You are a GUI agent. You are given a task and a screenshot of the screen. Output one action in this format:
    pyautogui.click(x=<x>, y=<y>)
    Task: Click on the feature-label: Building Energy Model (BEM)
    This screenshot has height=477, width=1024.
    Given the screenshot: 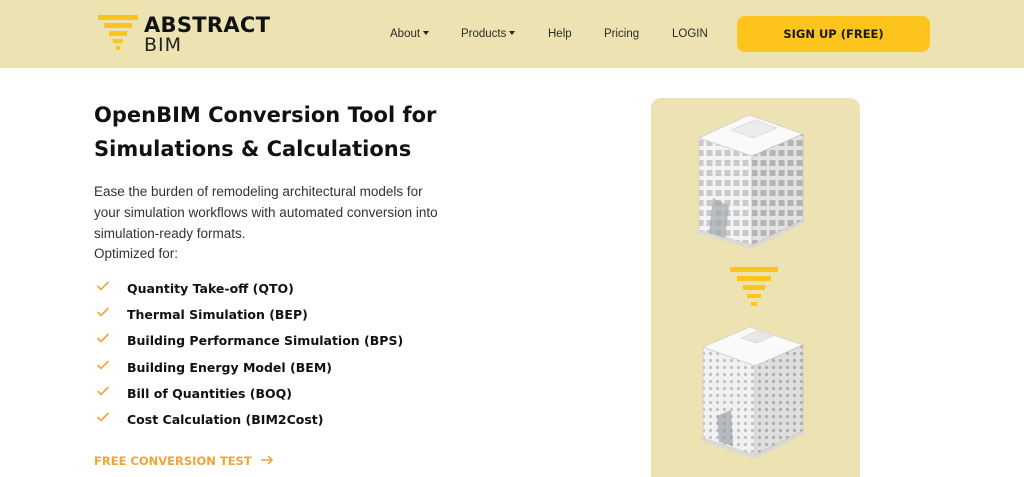 What is the action you would take?
    pyautogui.click(x=229, y=367)
    